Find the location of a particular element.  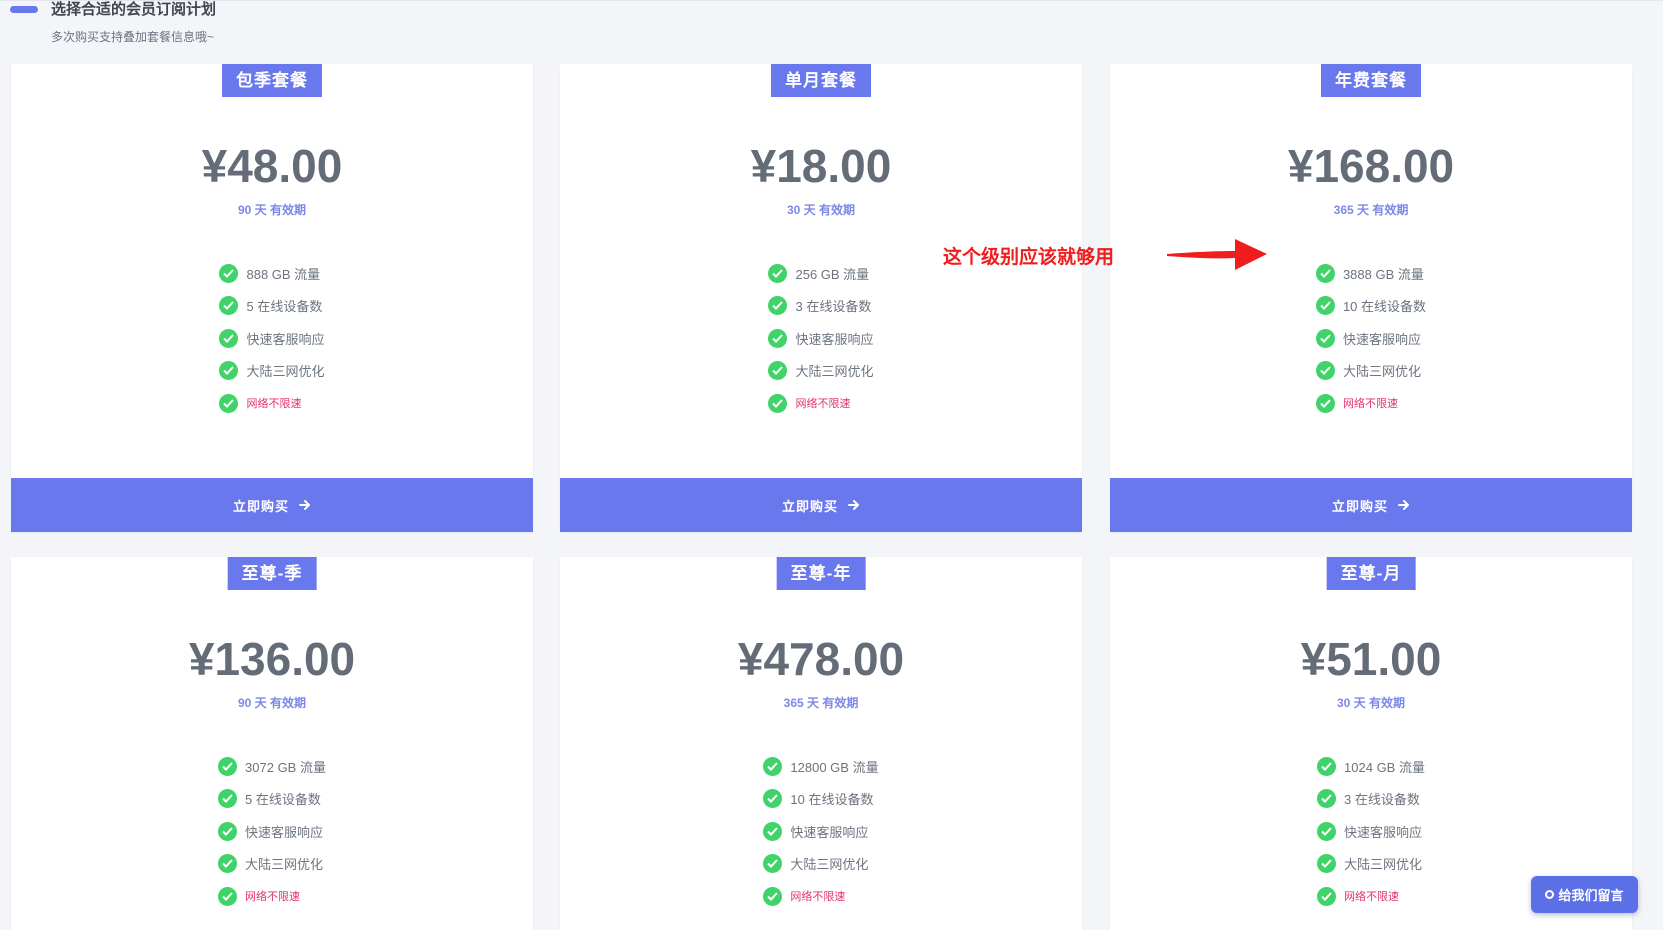

feature-list: 3072 GB 流量 5 在线设备数 快速客服响应 大陆三网优化 网络不限速 is located at coordinates (272, 831).